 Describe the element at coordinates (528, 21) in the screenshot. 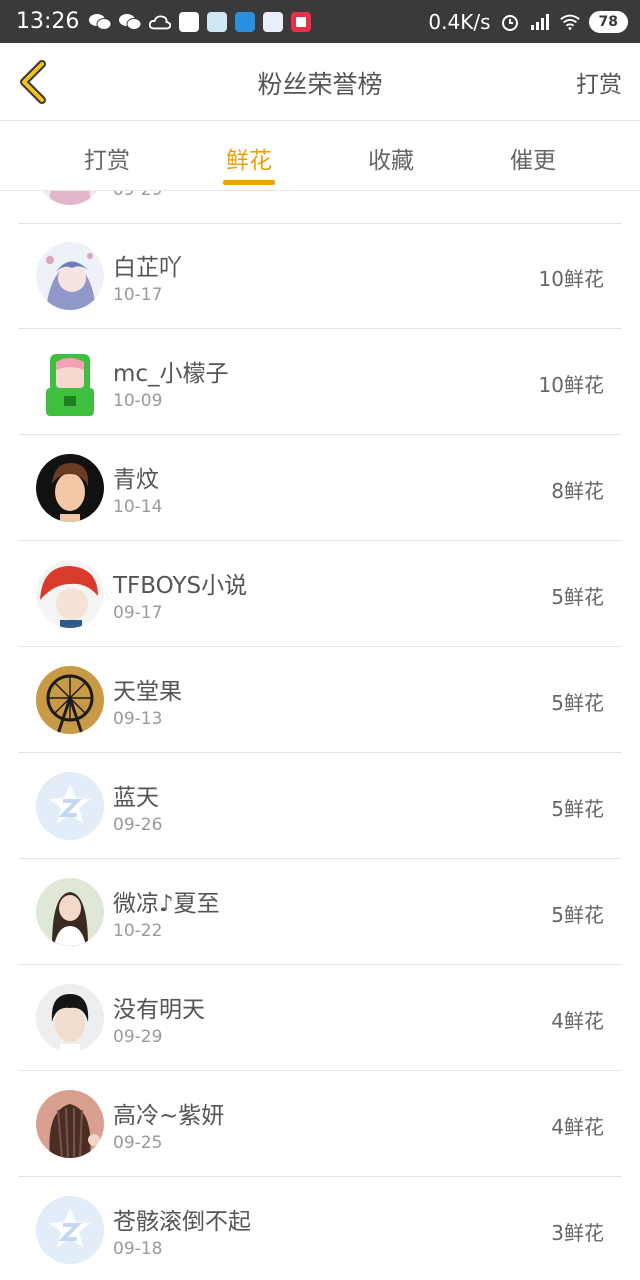

I see `status-right: 0.4K/s 78` at that location.